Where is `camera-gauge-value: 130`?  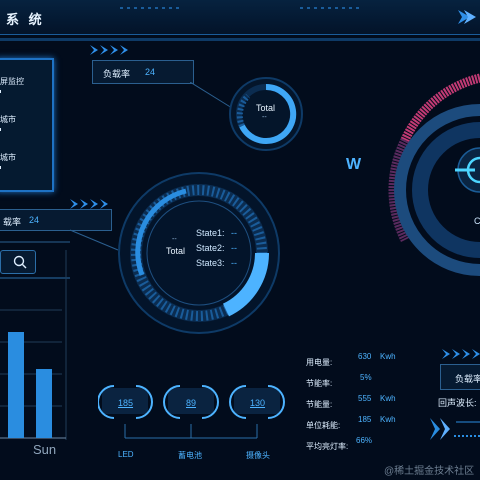 camera-gauge-value: 130 is located at coordinates (258, 403).